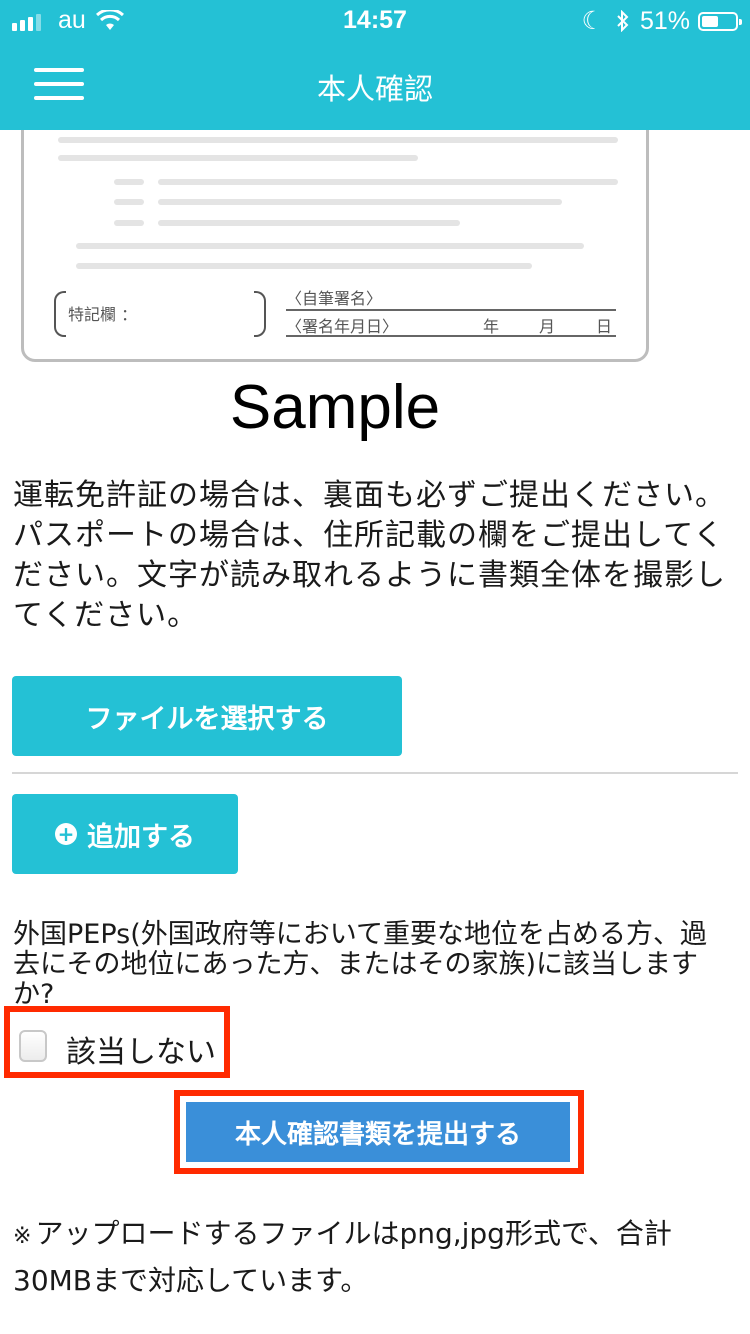 The height and width of the screenshot is (1334, 750). Describe the element at coordinates (141, 837) in the screenshot. I see `add-label: 追加する` at that location.